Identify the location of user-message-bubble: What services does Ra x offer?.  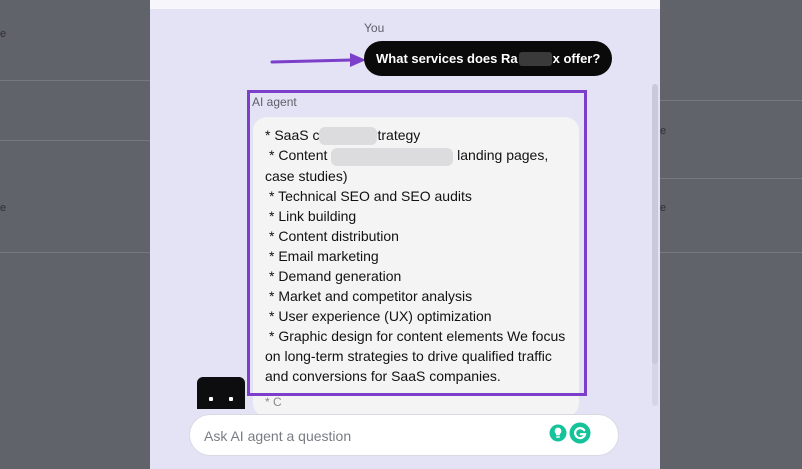
(488, 58).